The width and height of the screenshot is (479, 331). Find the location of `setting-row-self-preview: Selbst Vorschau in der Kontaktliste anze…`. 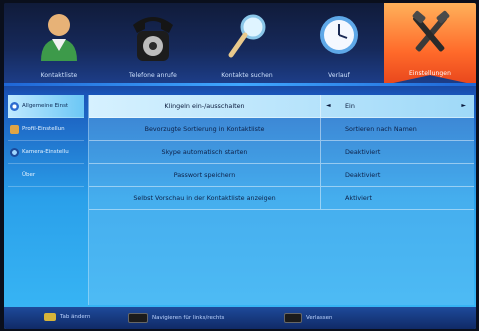

setting-row-self-preview: Selbst Vorschau in der Kontaktliste anze… is located at coordinates (281, 198).